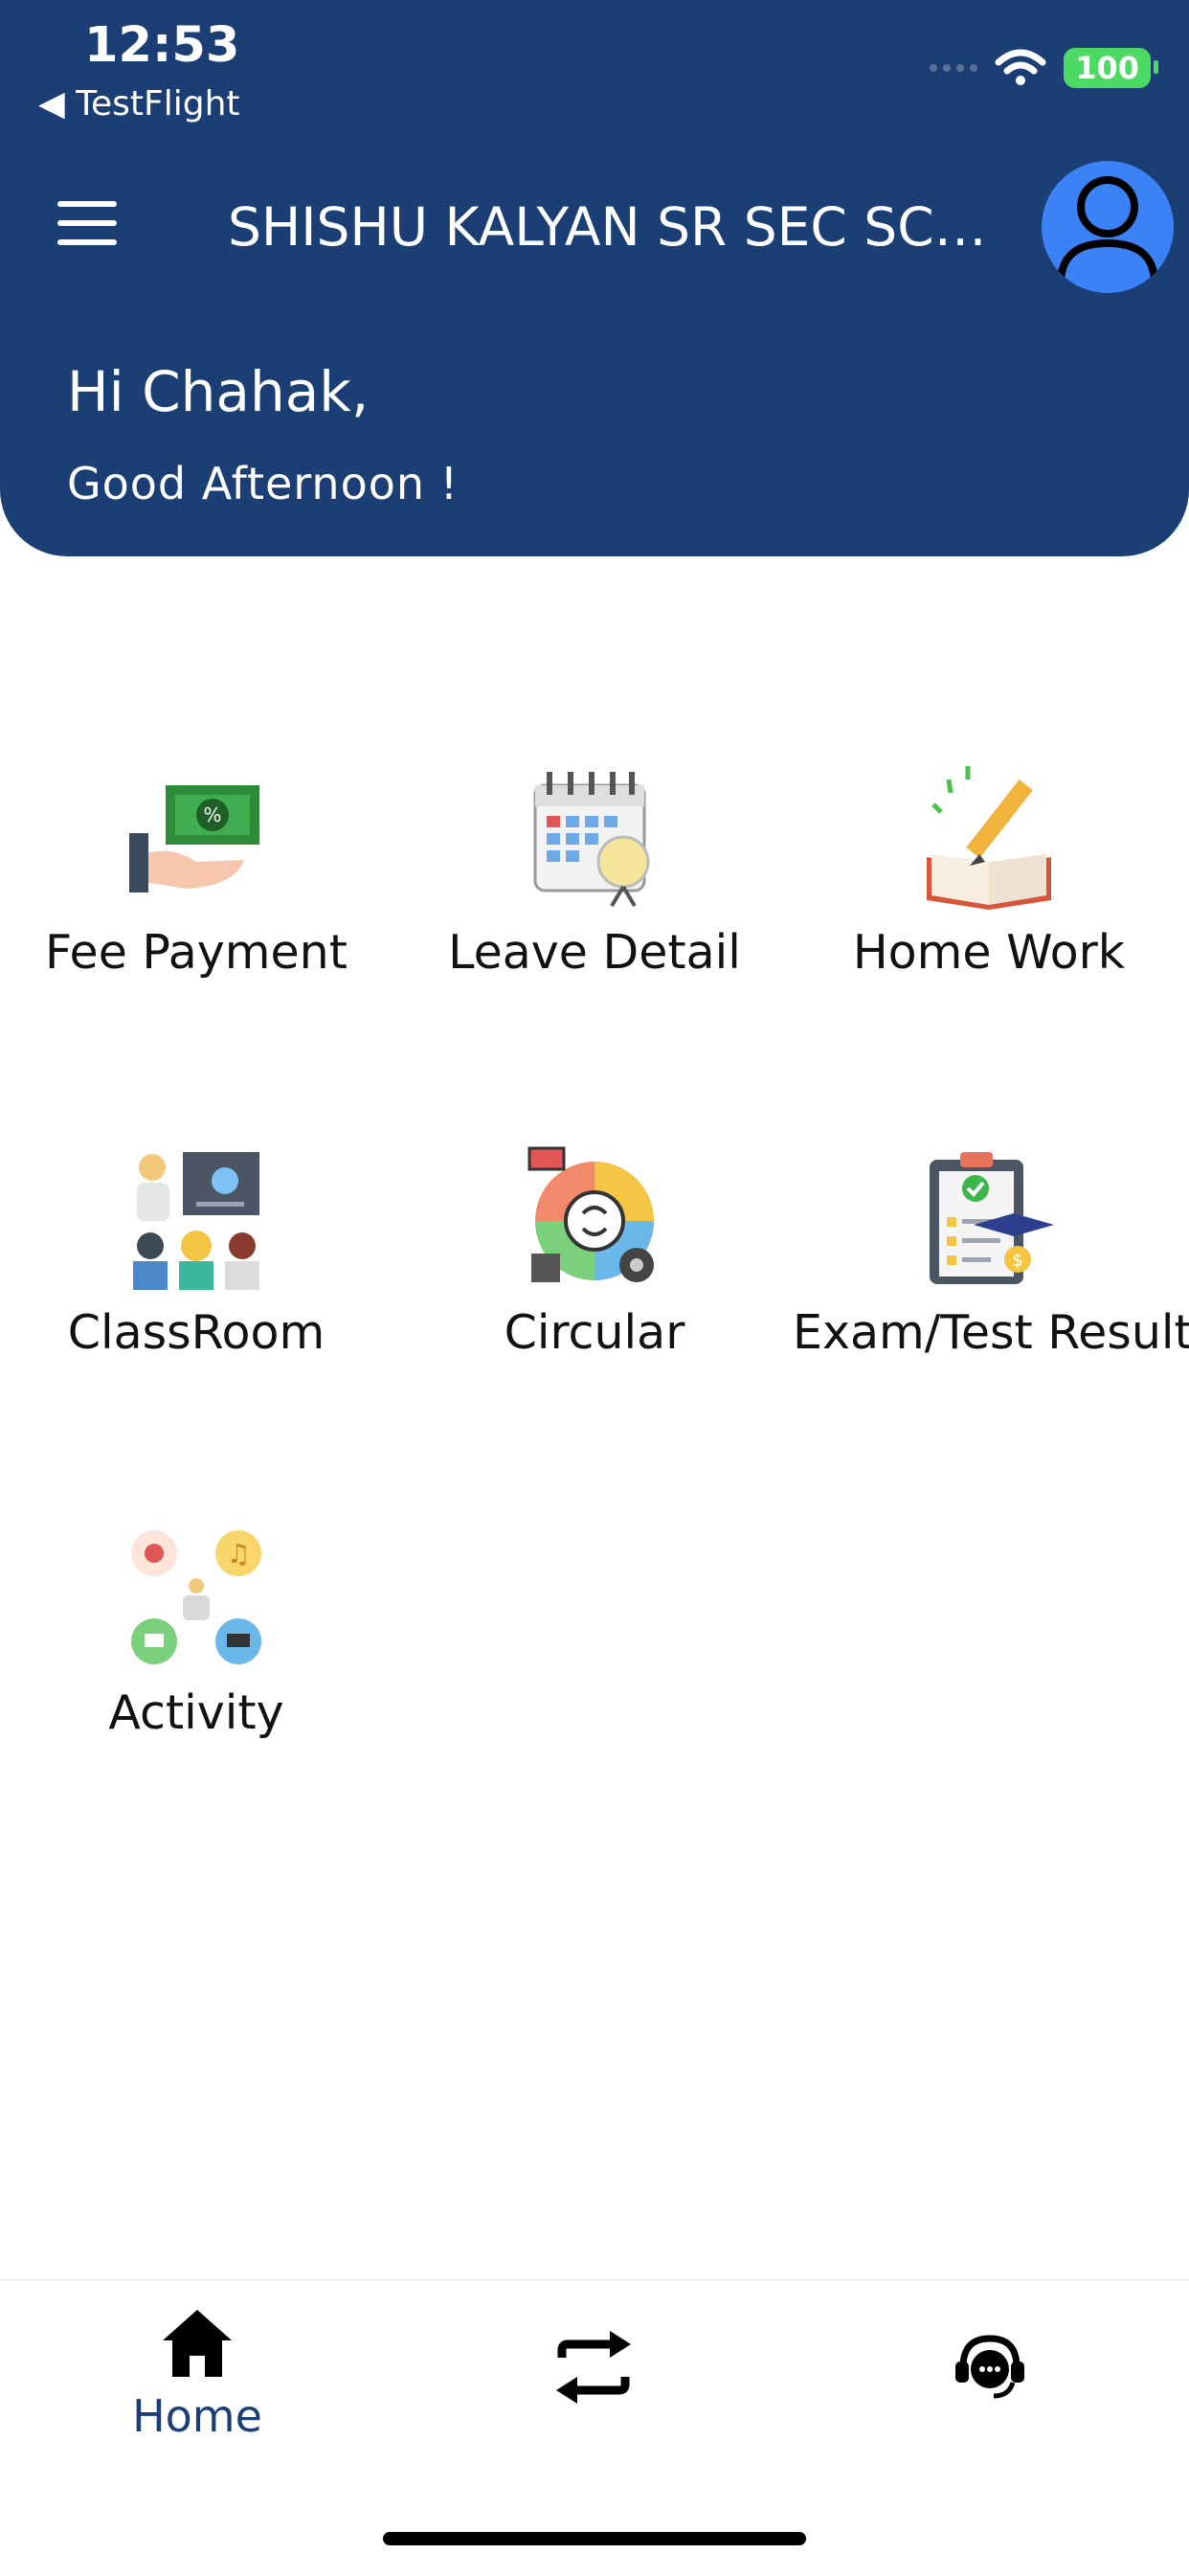 The width and height of the screenshot is (1189, 2576). I want to click on tile-fee-payment: % Fee Payment, so click(196, 873).